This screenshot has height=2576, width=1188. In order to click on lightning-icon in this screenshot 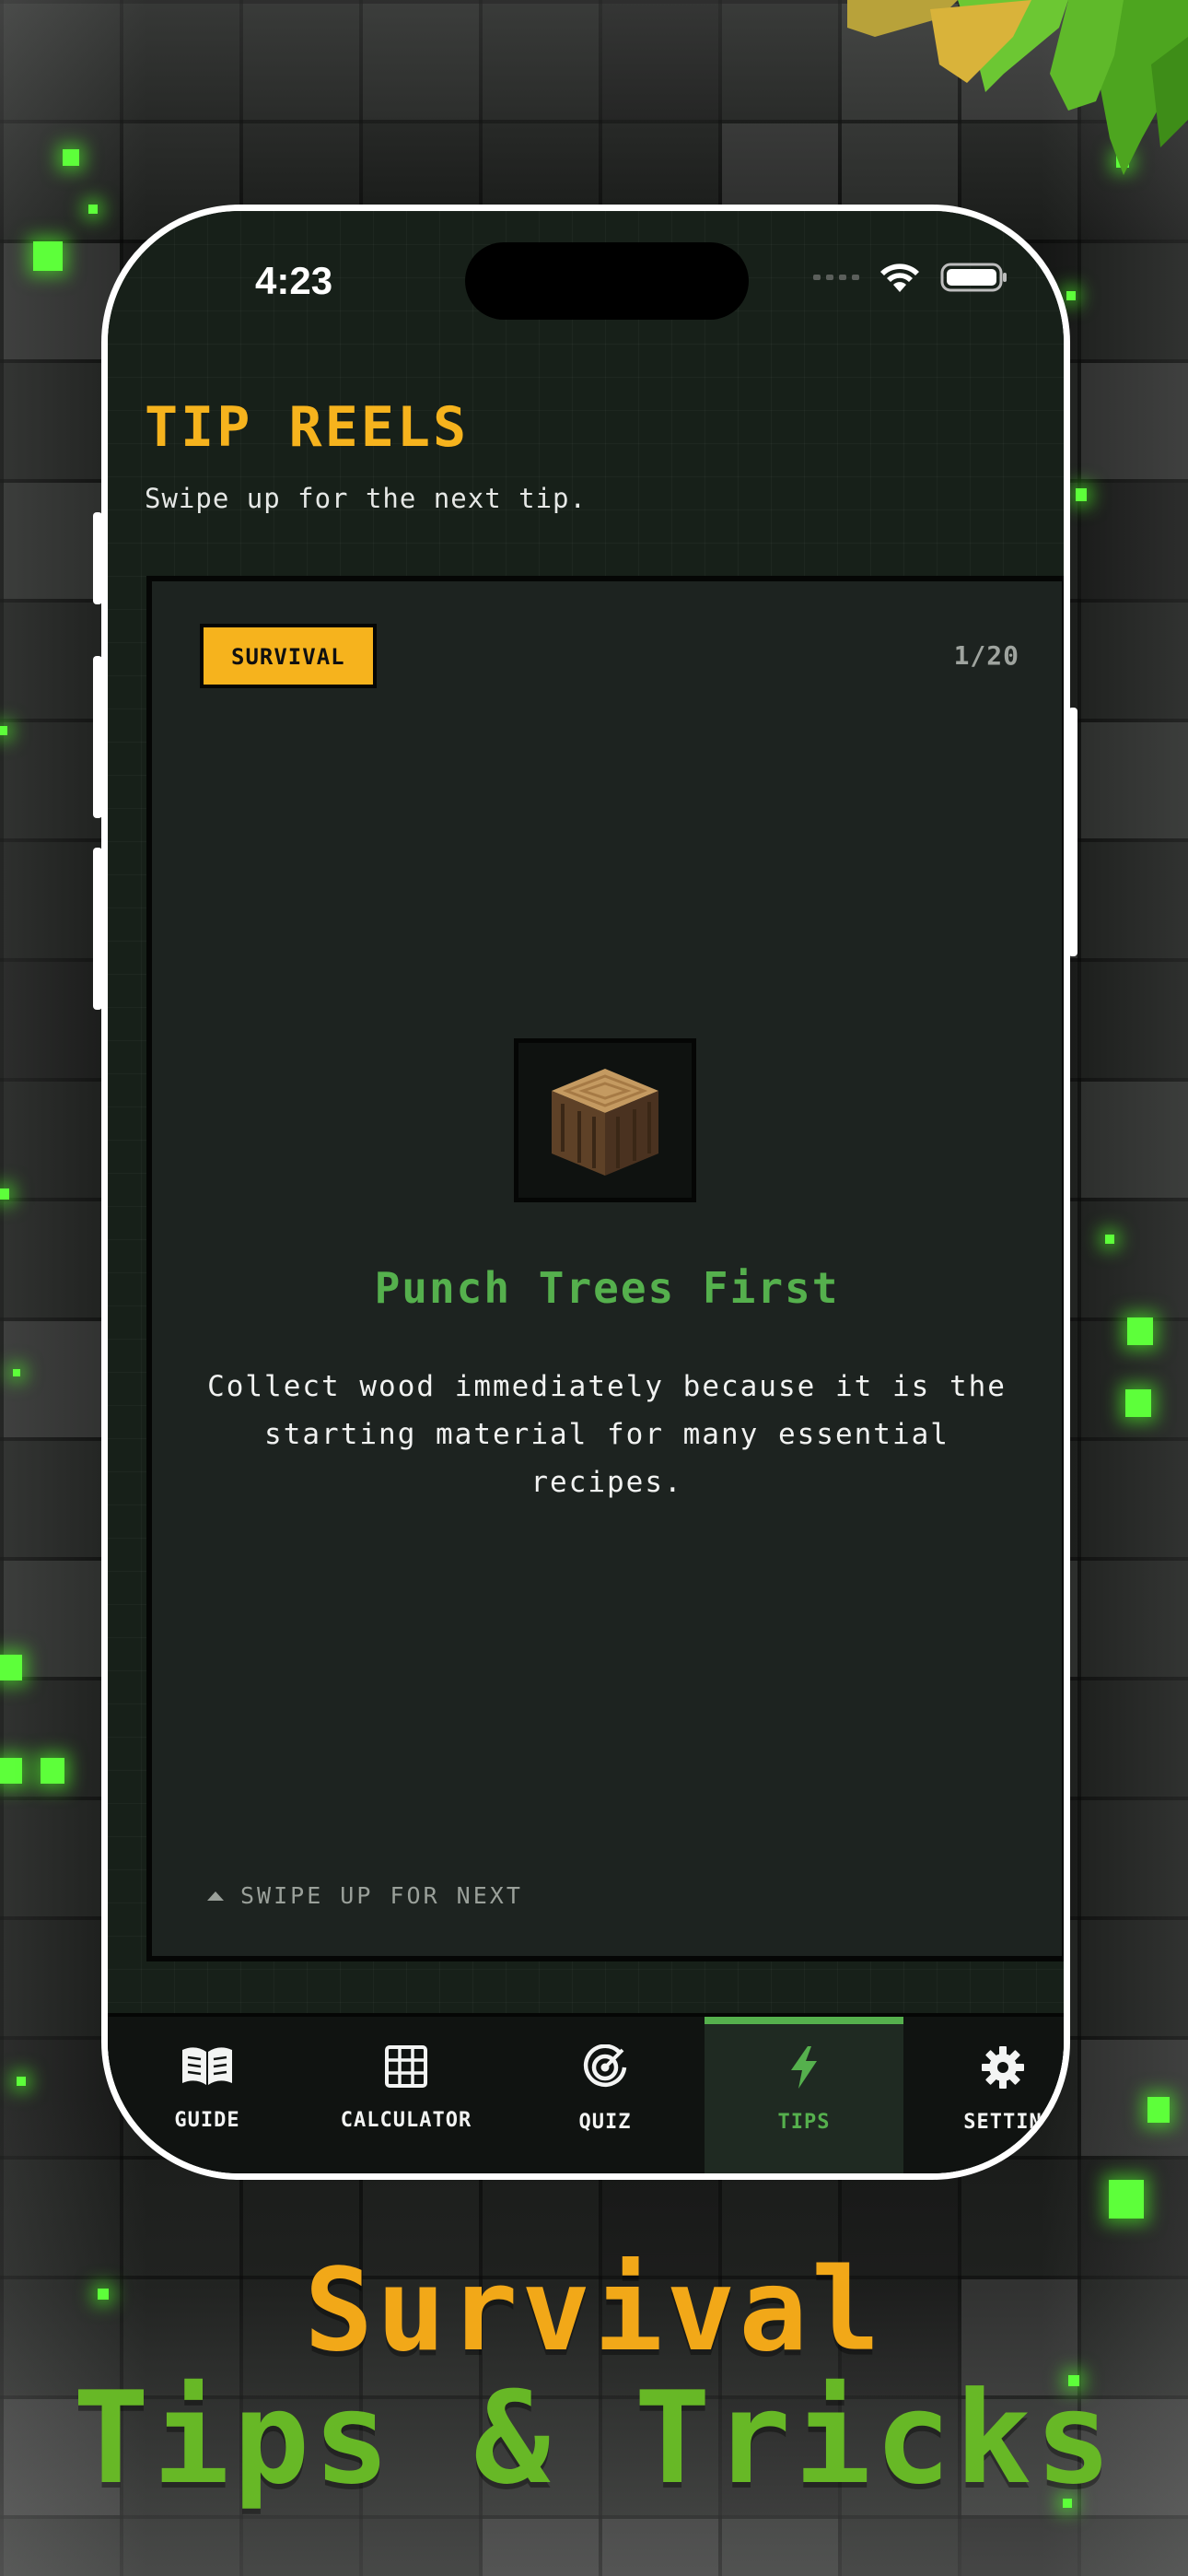, I will do `click(804, 2067)`.